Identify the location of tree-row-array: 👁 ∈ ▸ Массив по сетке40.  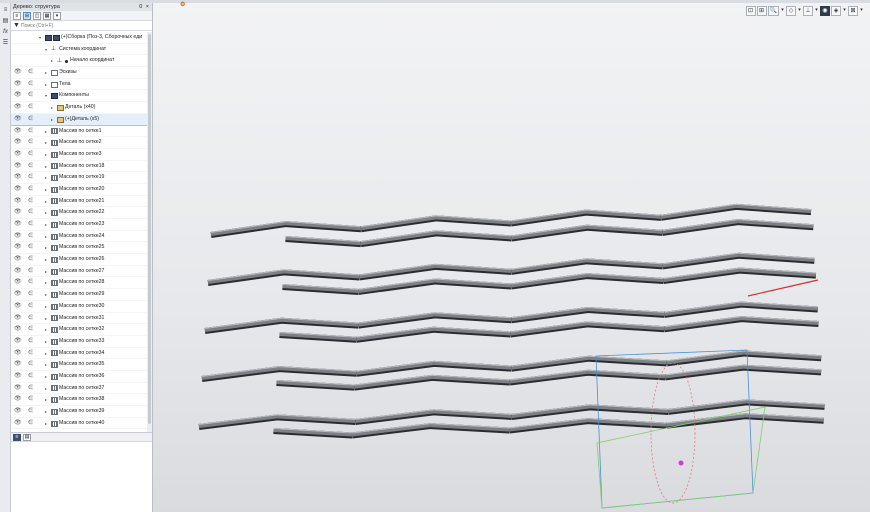
(79, 424).